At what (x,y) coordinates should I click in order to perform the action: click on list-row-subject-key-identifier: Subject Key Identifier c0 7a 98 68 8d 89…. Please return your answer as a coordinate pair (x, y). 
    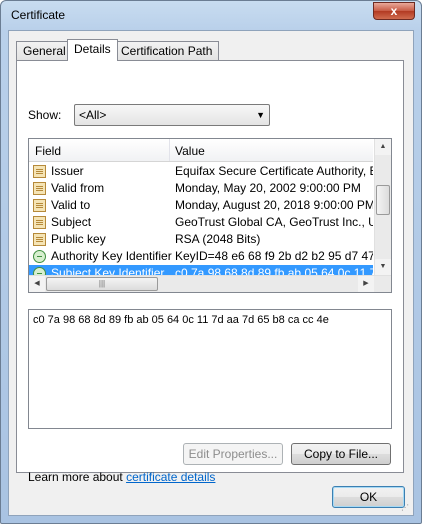
    Looking at the image, I should click on (201, 270).